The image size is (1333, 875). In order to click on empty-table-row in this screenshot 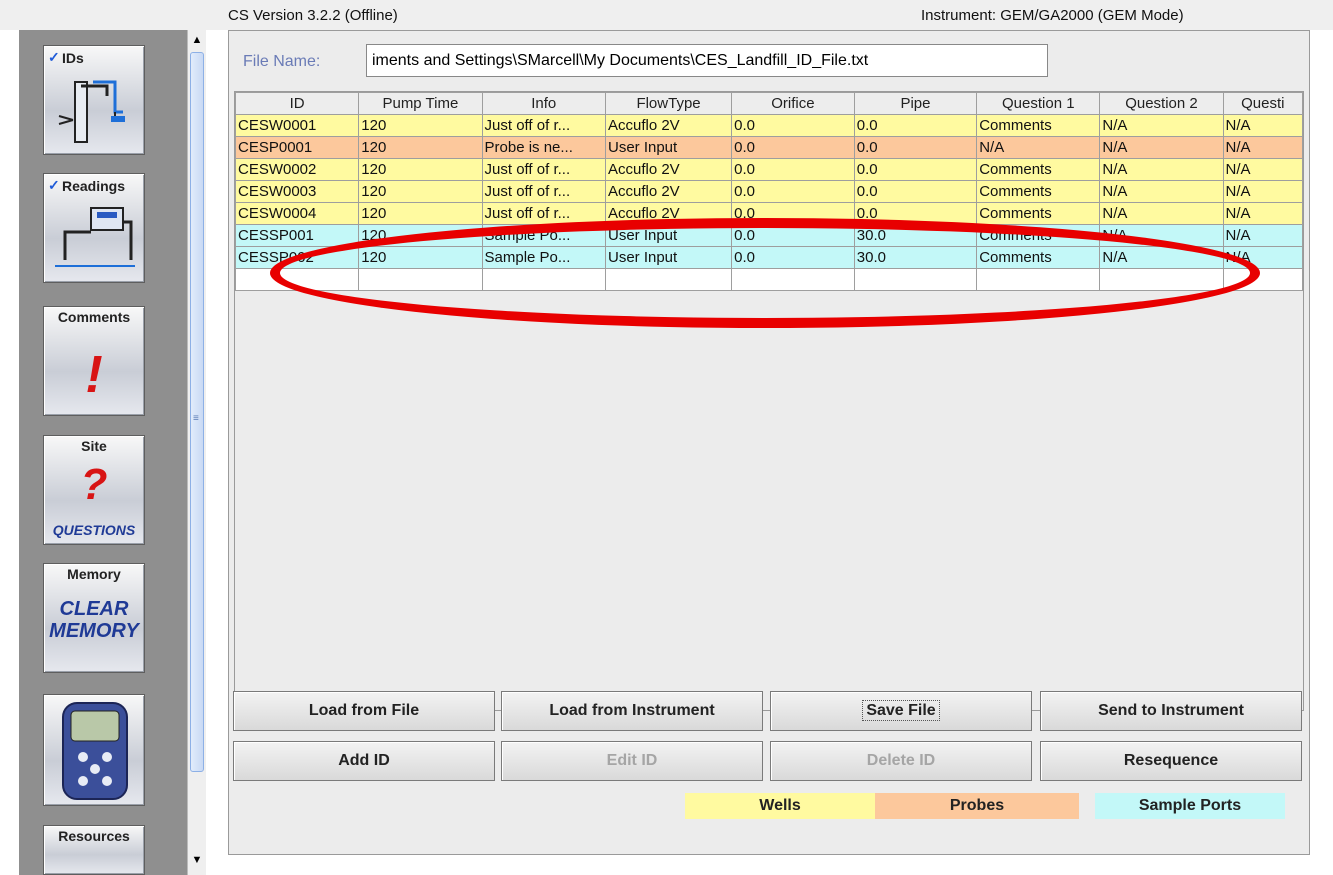, I will do `click(769, 279)`.